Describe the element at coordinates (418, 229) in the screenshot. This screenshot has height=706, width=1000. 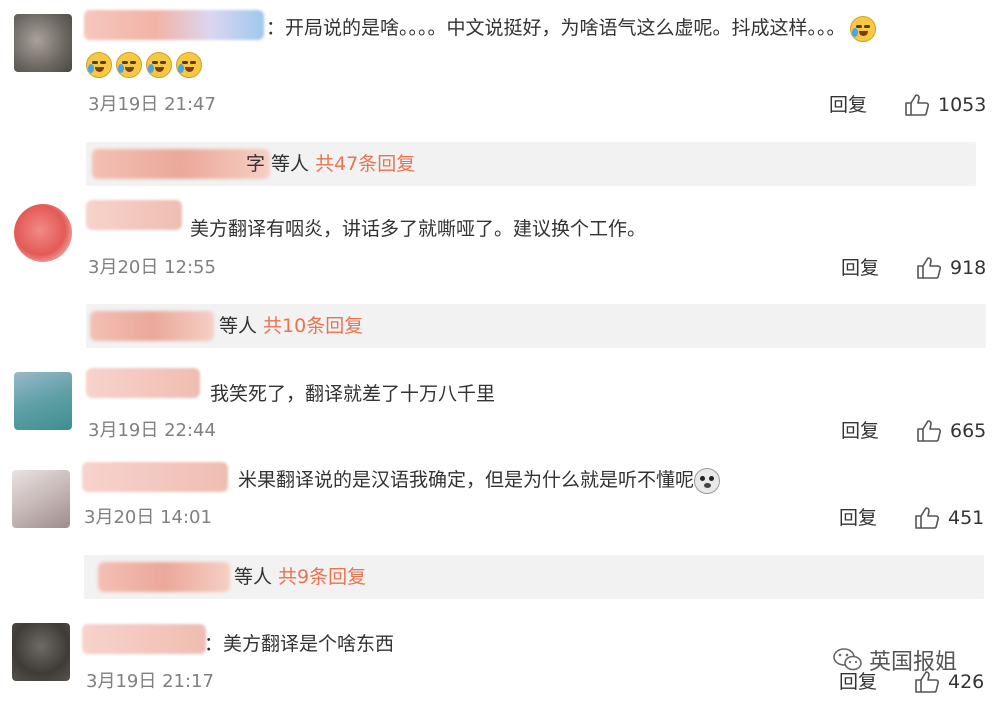
I see `comment-text: 美方翻译有咽炎，讲话多了就嘶哑了。建议换个工作。` at that location.